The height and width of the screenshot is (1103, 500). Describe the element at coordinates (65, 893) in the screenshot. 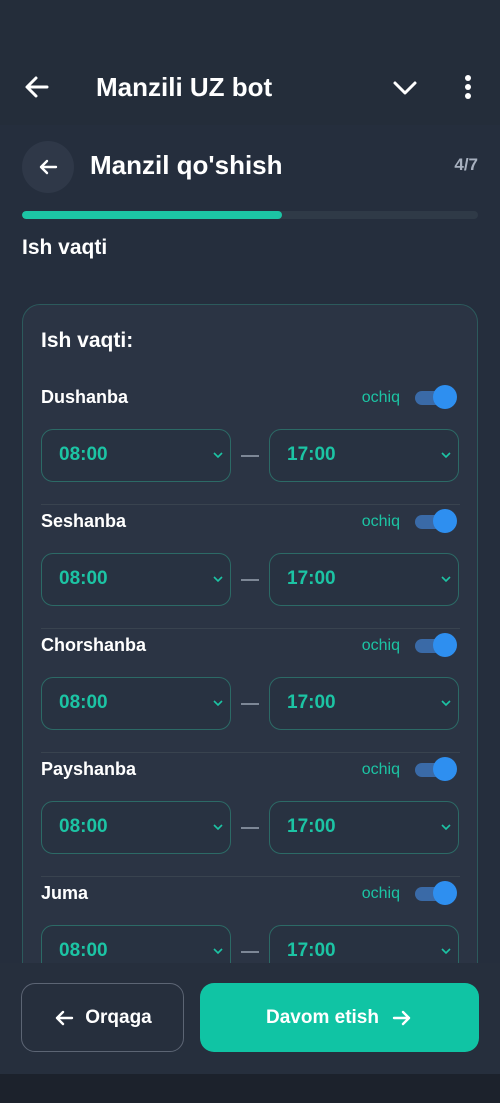

I see `day-name: Juma` at that location.